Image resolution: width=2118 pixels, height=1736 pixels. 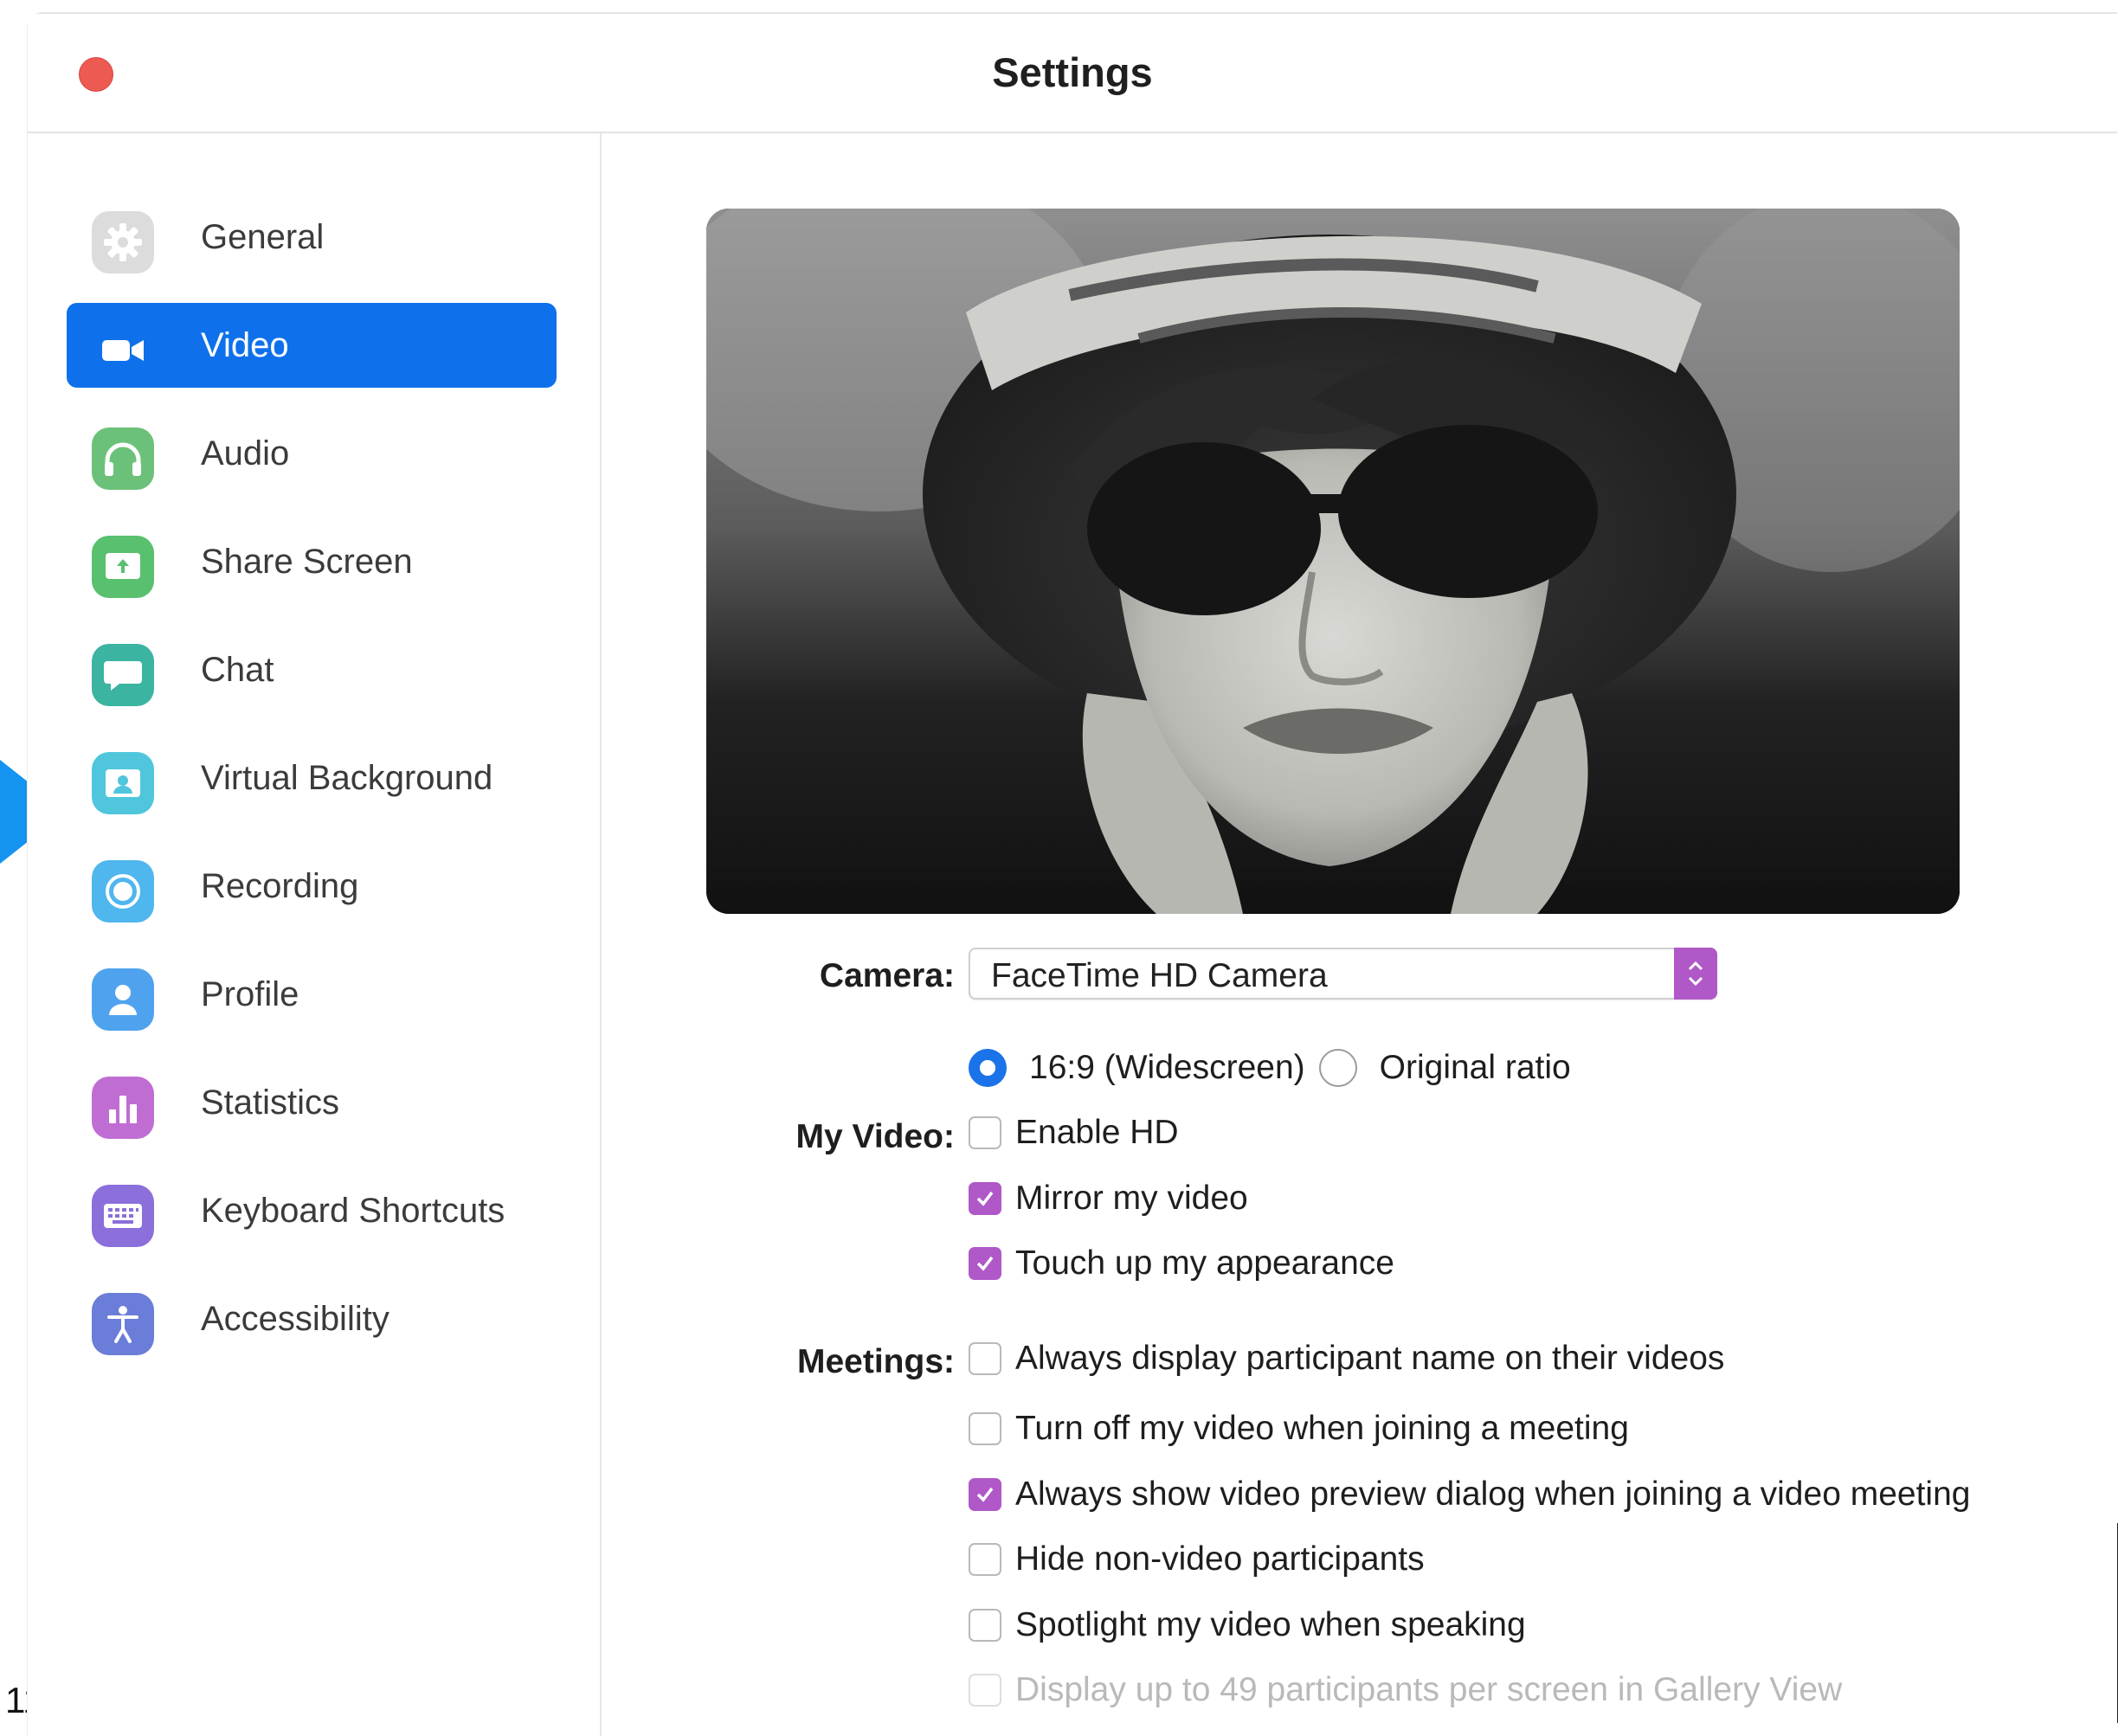 I want to click on turn-off-video-option: Turn off my video when joining a meeting, so click(x=1299, y=1429).